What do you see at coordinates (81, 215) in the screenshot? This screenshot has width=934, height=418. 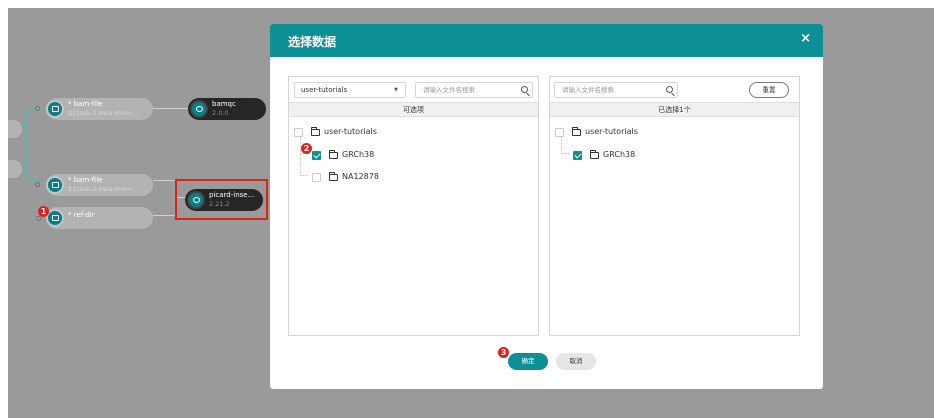 I see `node-title: * ref-dir` at bounding box center [81, 215].